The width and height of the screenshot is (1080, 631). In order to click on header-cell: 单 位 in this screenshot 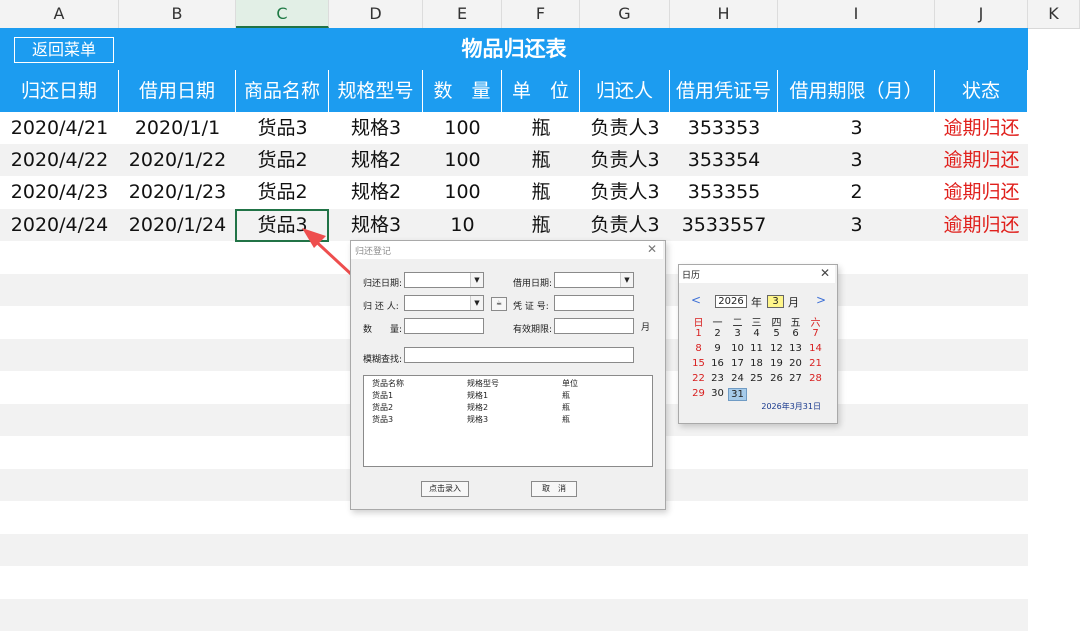, I will do `click(541, 91)`.